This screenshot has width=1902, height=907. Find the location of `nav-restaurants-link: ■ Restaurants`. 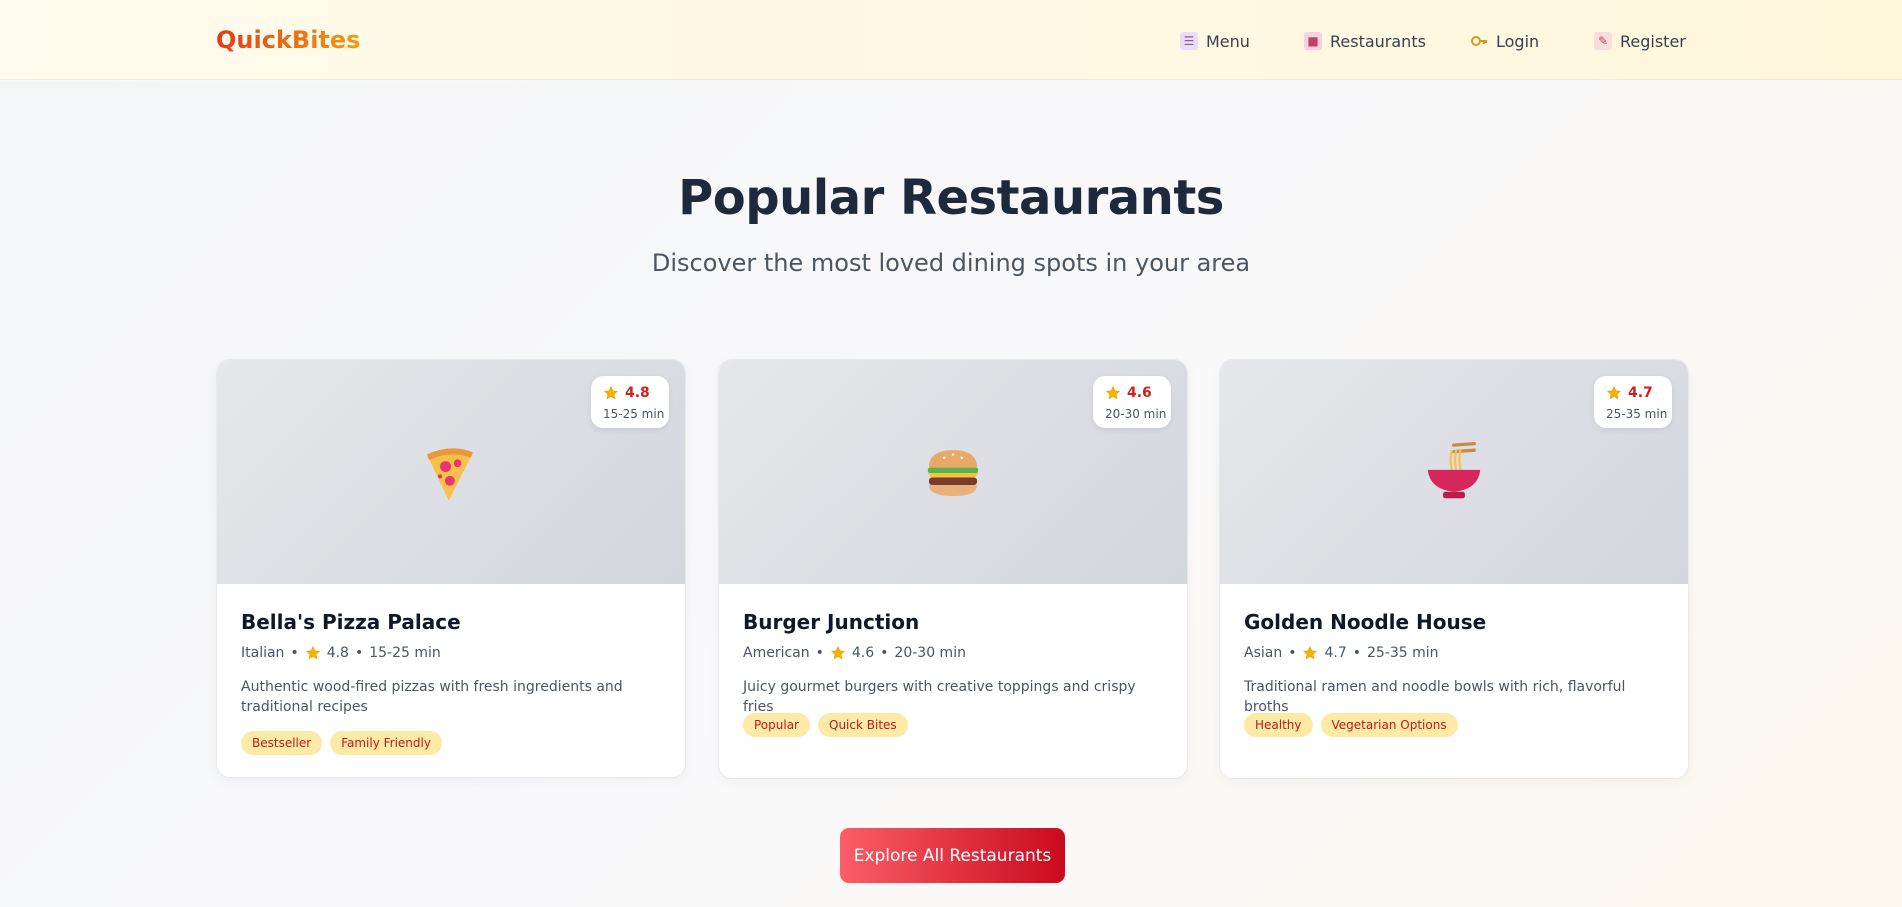

nav-restaurants-link: ■ Restaurants is located at coordinates (1365, 41).